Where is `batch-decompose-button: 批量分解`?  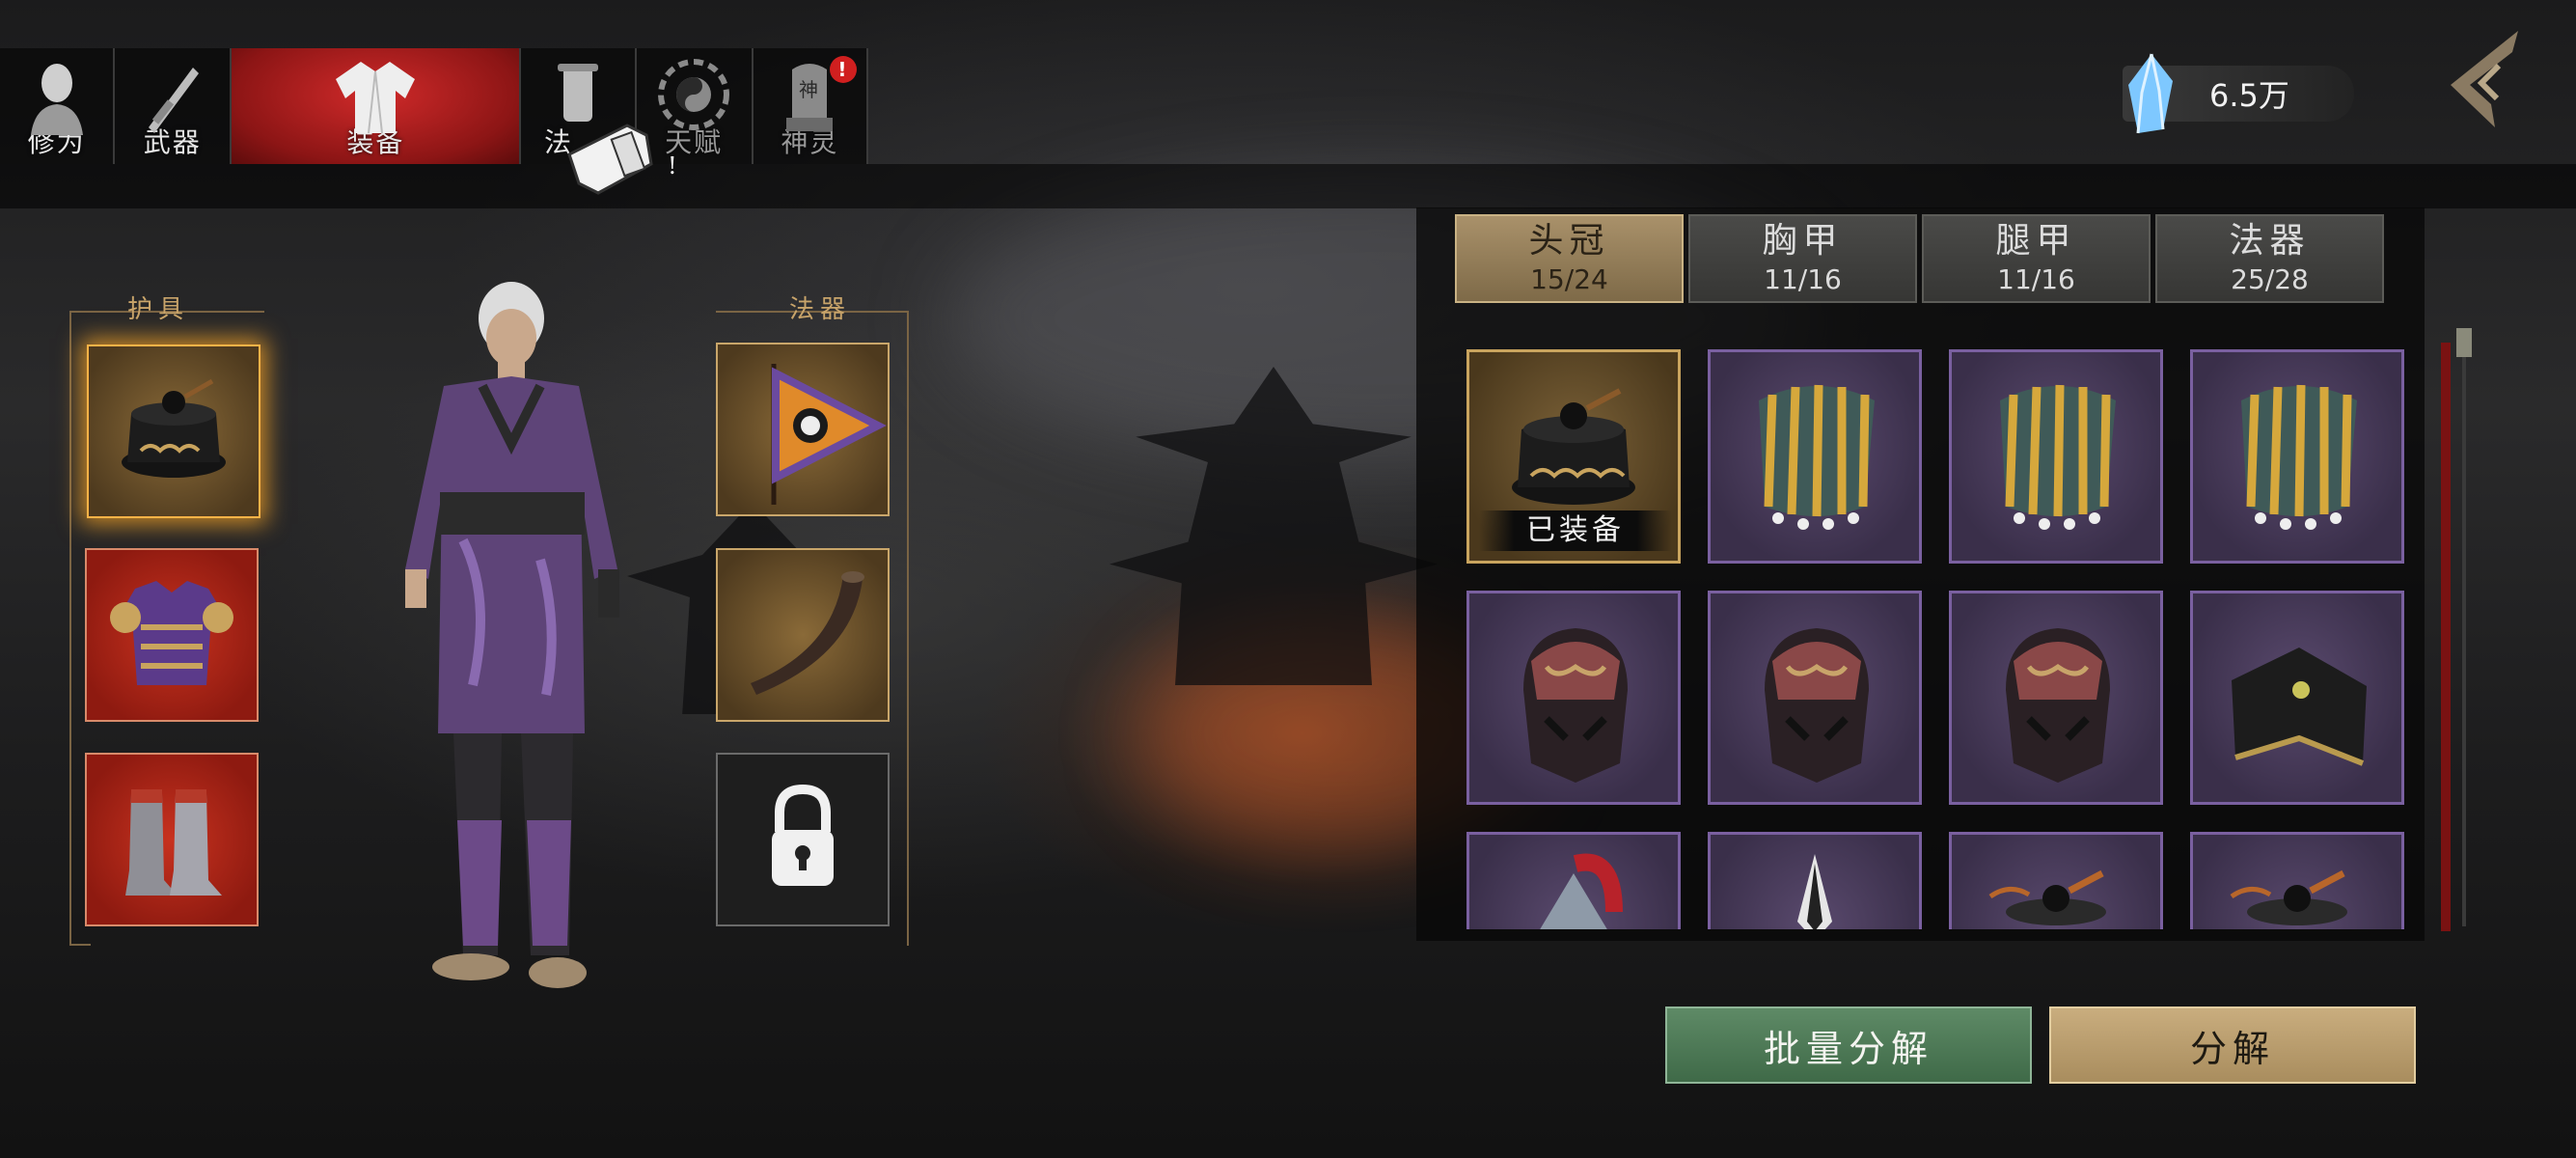 batch-decompose-button: 批量分解 is located at coordinates (1849, 1045).